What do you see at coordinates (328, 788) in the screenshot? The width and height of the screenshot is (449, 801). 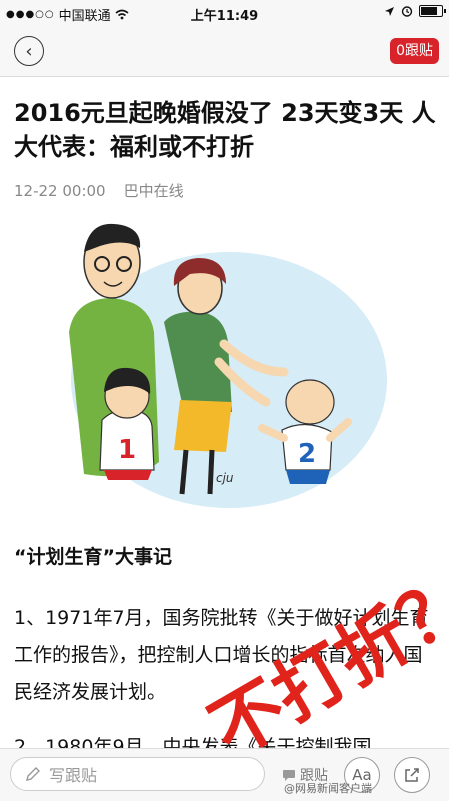 I see `watermark: @网易新闻客户端` at bounding box center [328, 788].